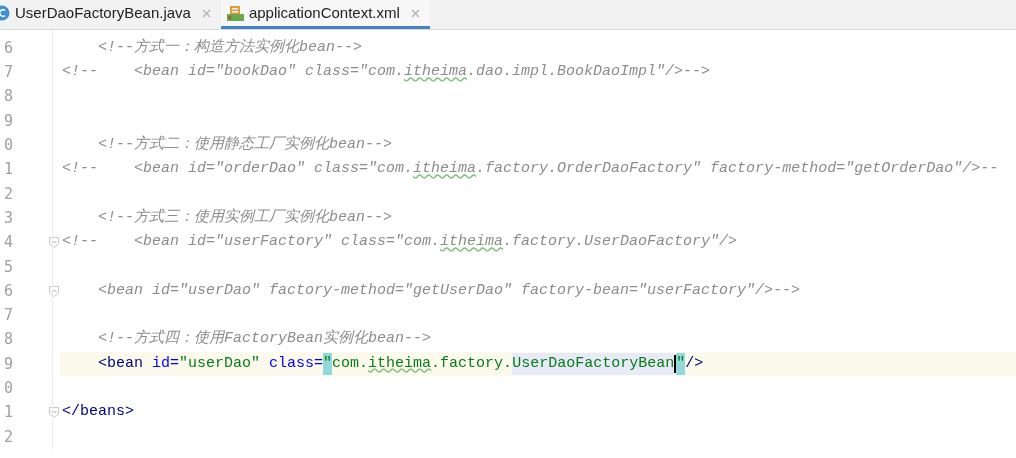 The width and height of the screenshot is (1016, 458). What do you see at coordinates (737, 169) in the screenshot?
I see `code-token: .factory.OrderDaoFactory" factory-method="getOrderDao"/>--` at bounding box center [737, 169].